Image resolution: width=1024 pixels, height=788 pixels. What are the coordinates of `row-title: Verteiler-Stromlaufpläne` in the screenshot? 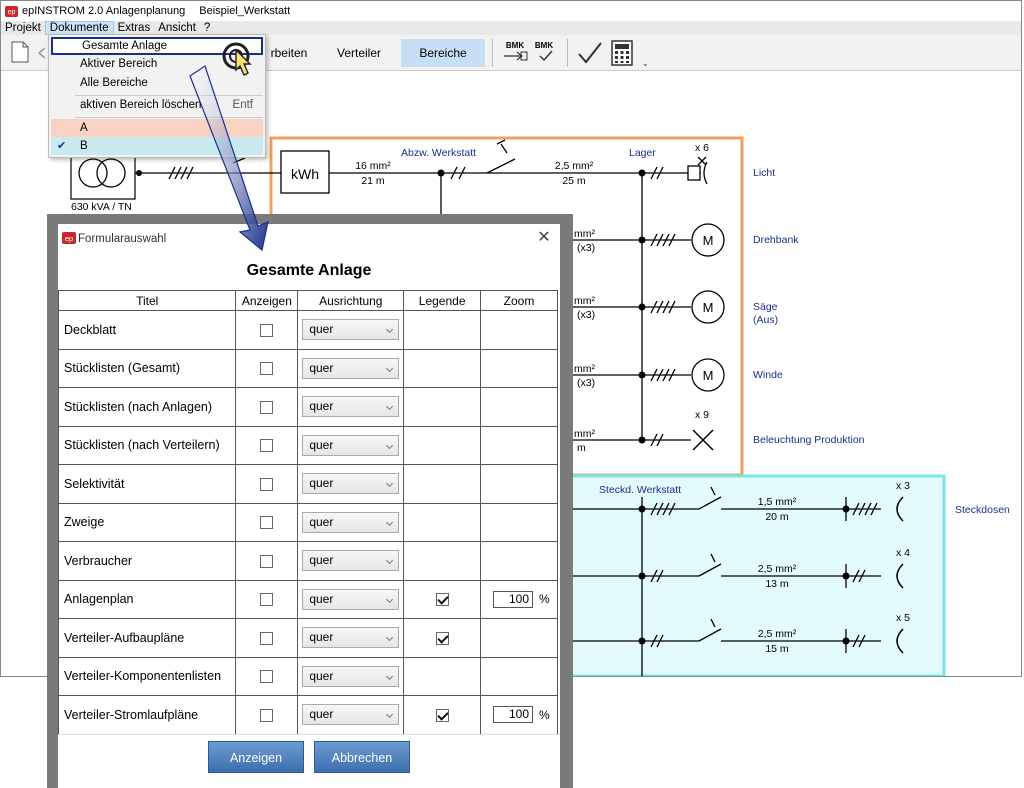 It's located at (147, 715).